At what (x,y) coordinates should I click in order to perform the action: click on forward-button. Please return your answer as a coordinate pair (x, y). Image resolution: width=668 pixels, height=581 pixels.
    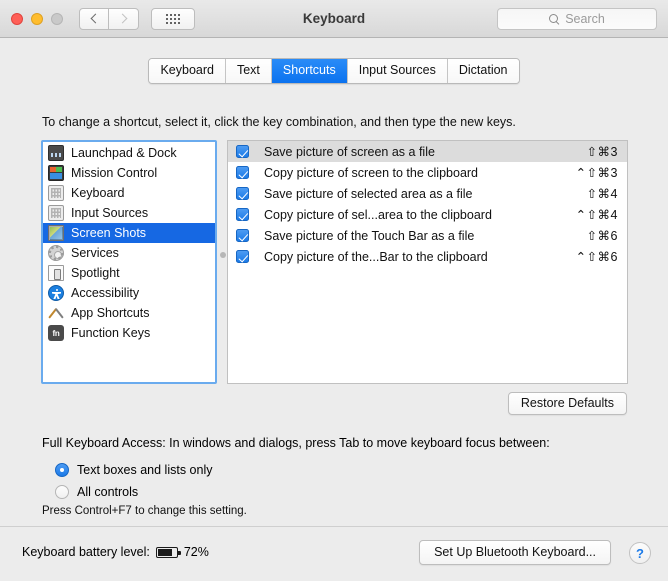
    Looking at the image, I should click on (124, 18).